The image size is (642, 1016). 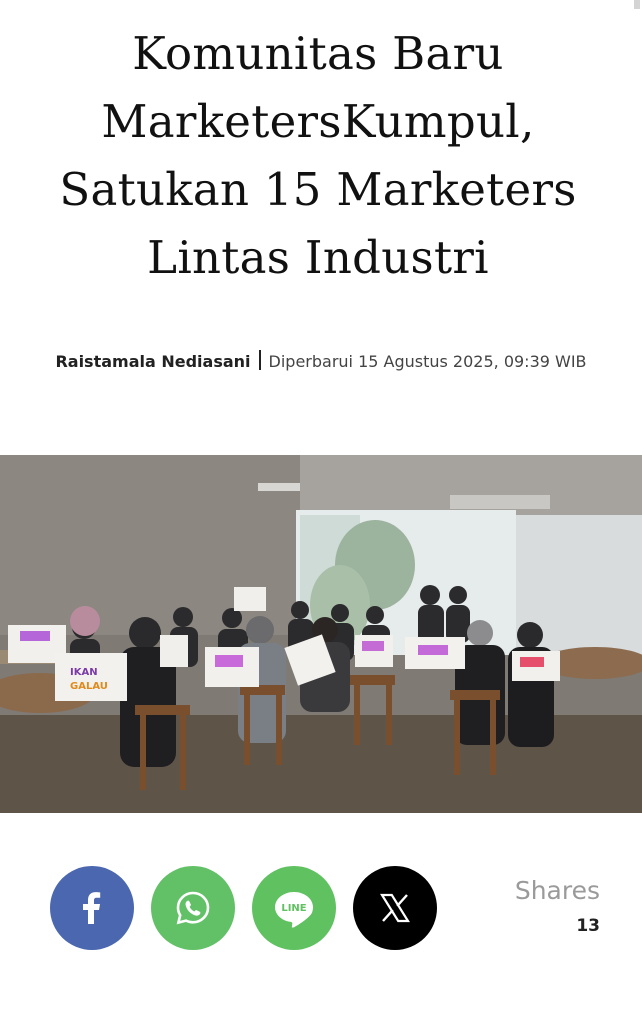 What do you see at coordinates (588, 926) in the screenshot?
I see `shares-count: 13` at bounding box center [588, 926].